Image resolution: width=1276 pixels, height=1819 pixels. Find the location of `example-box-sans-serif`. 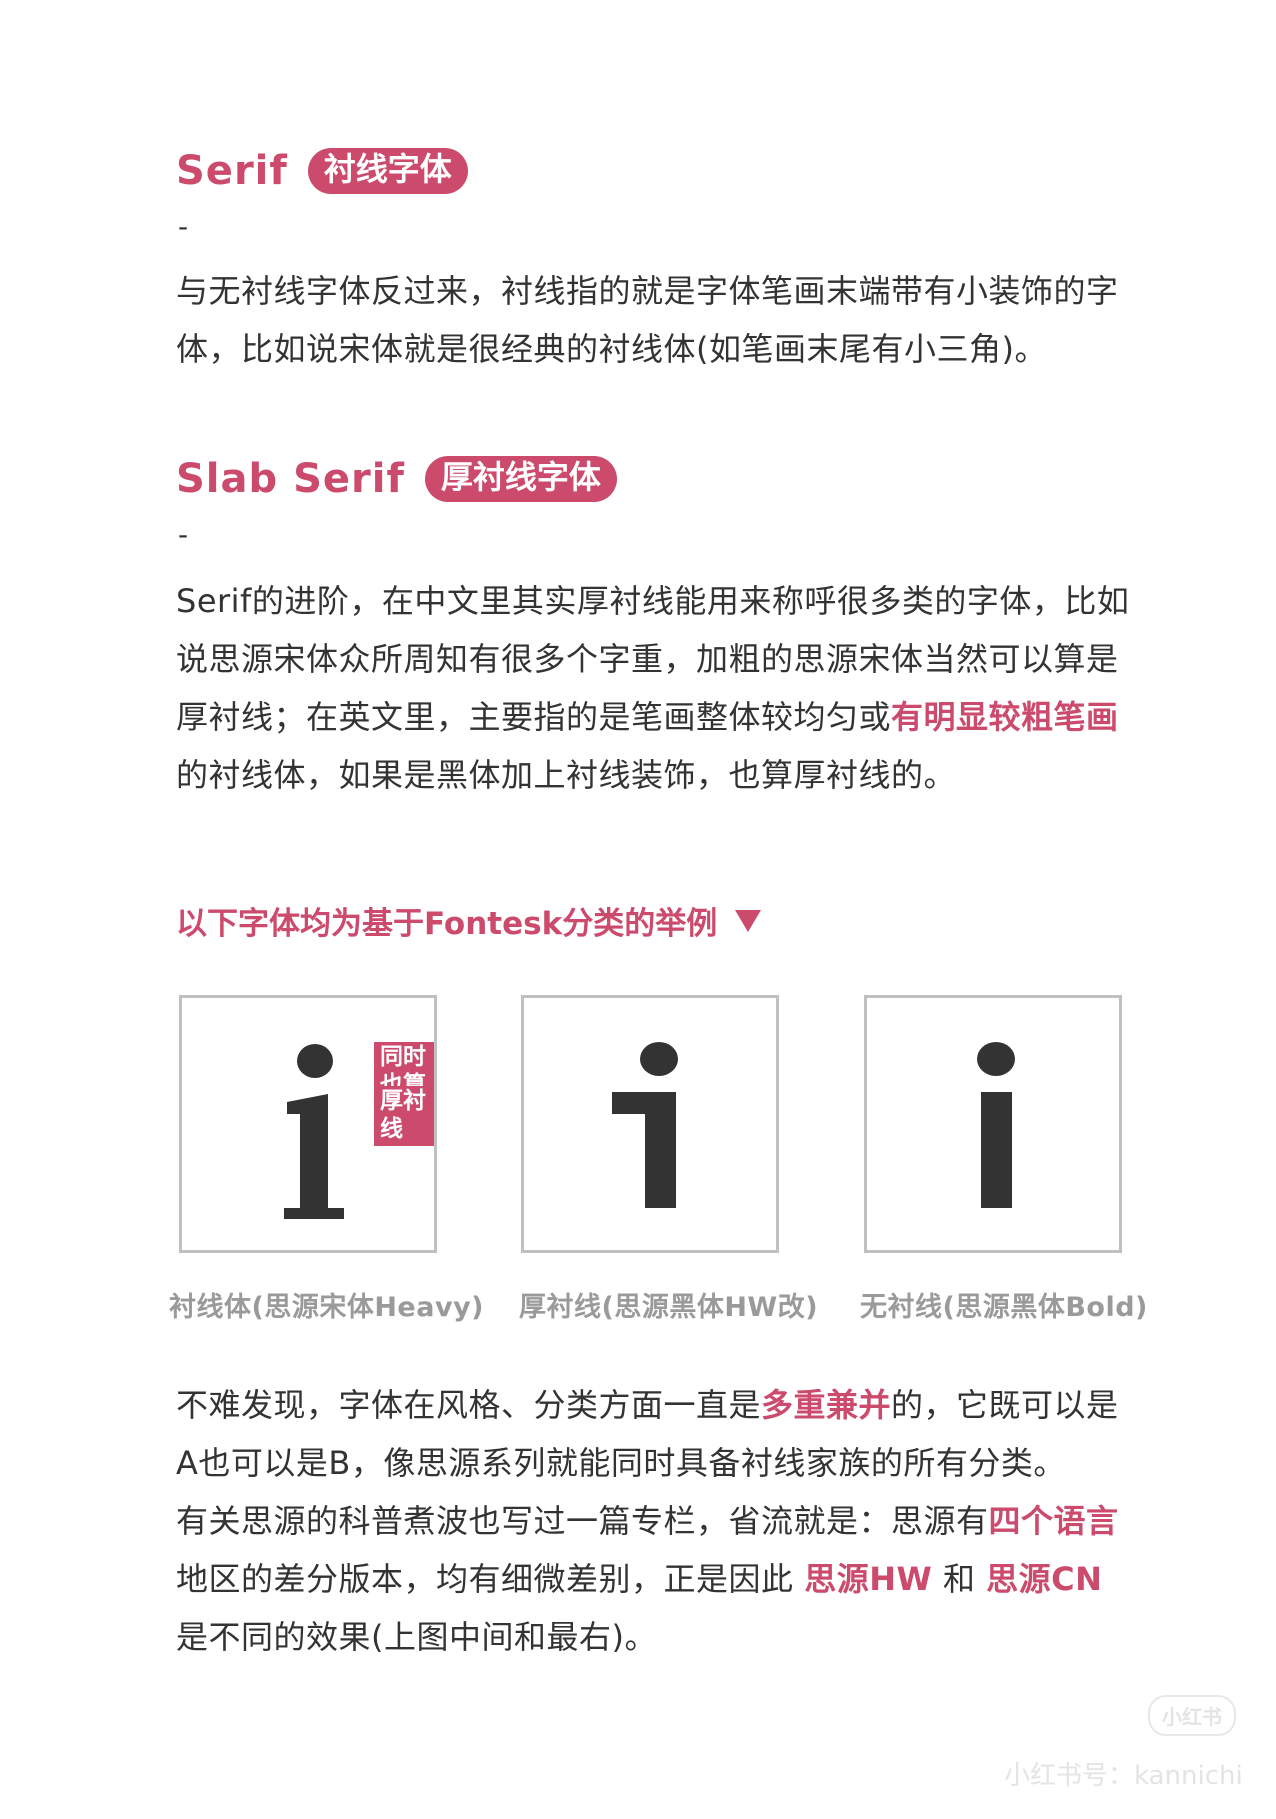

example-box-sans-serif is located at coordinates (993, 1124).